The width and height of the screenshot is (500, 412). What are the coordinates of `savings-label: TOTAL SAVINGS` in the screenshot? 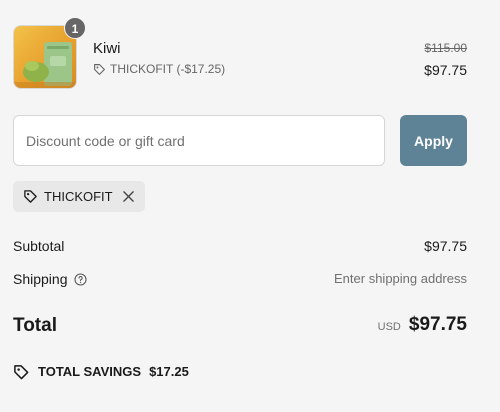 It's located at (90, 371).